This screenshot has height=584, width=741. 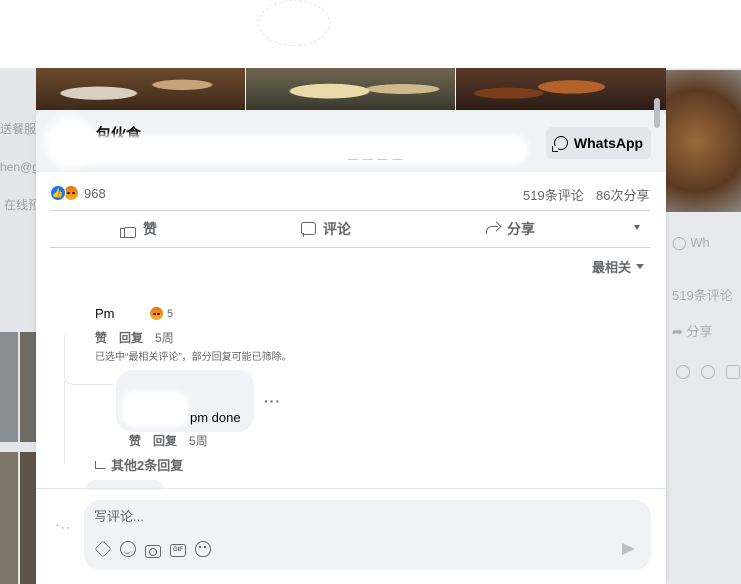 I want to click on whatsapp-button: WhatsApp, so click(x=598, y=143).